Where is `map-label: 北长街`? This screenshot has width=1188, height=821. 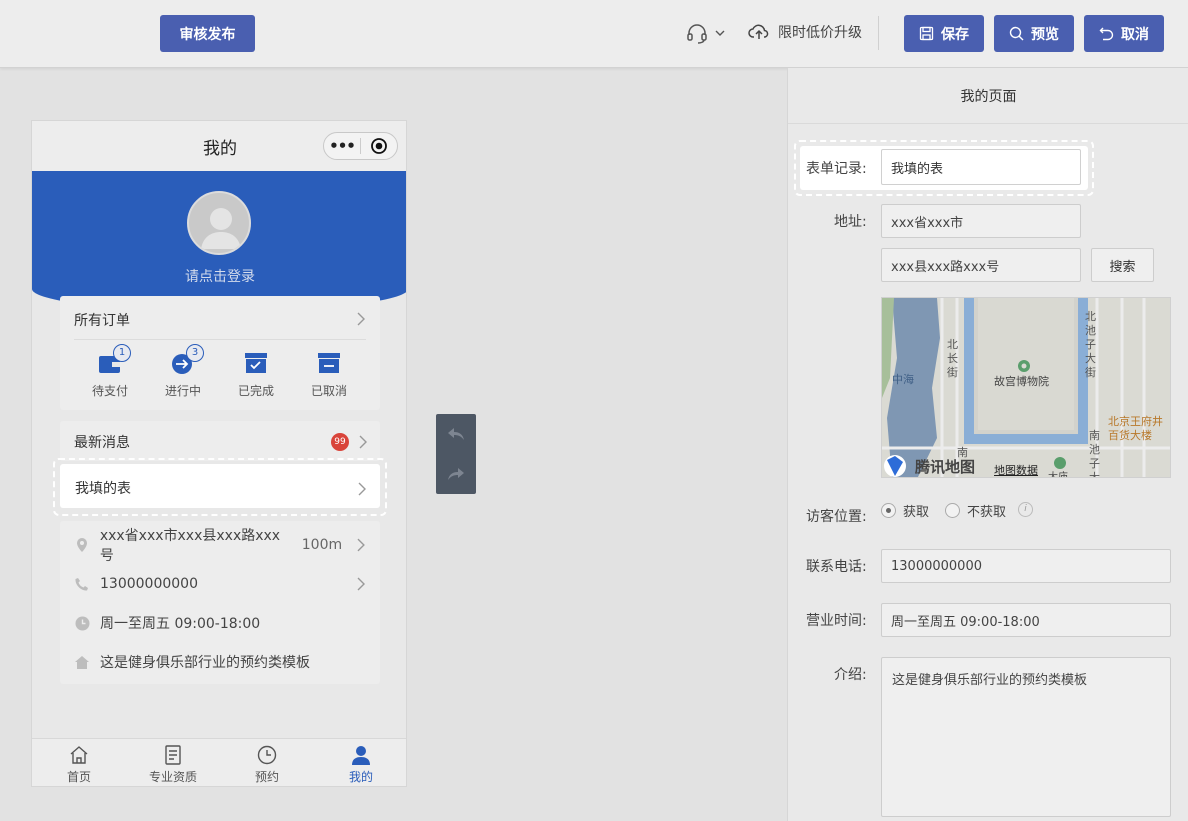 map-label: 北长街 is located at coordinates (952, 358).